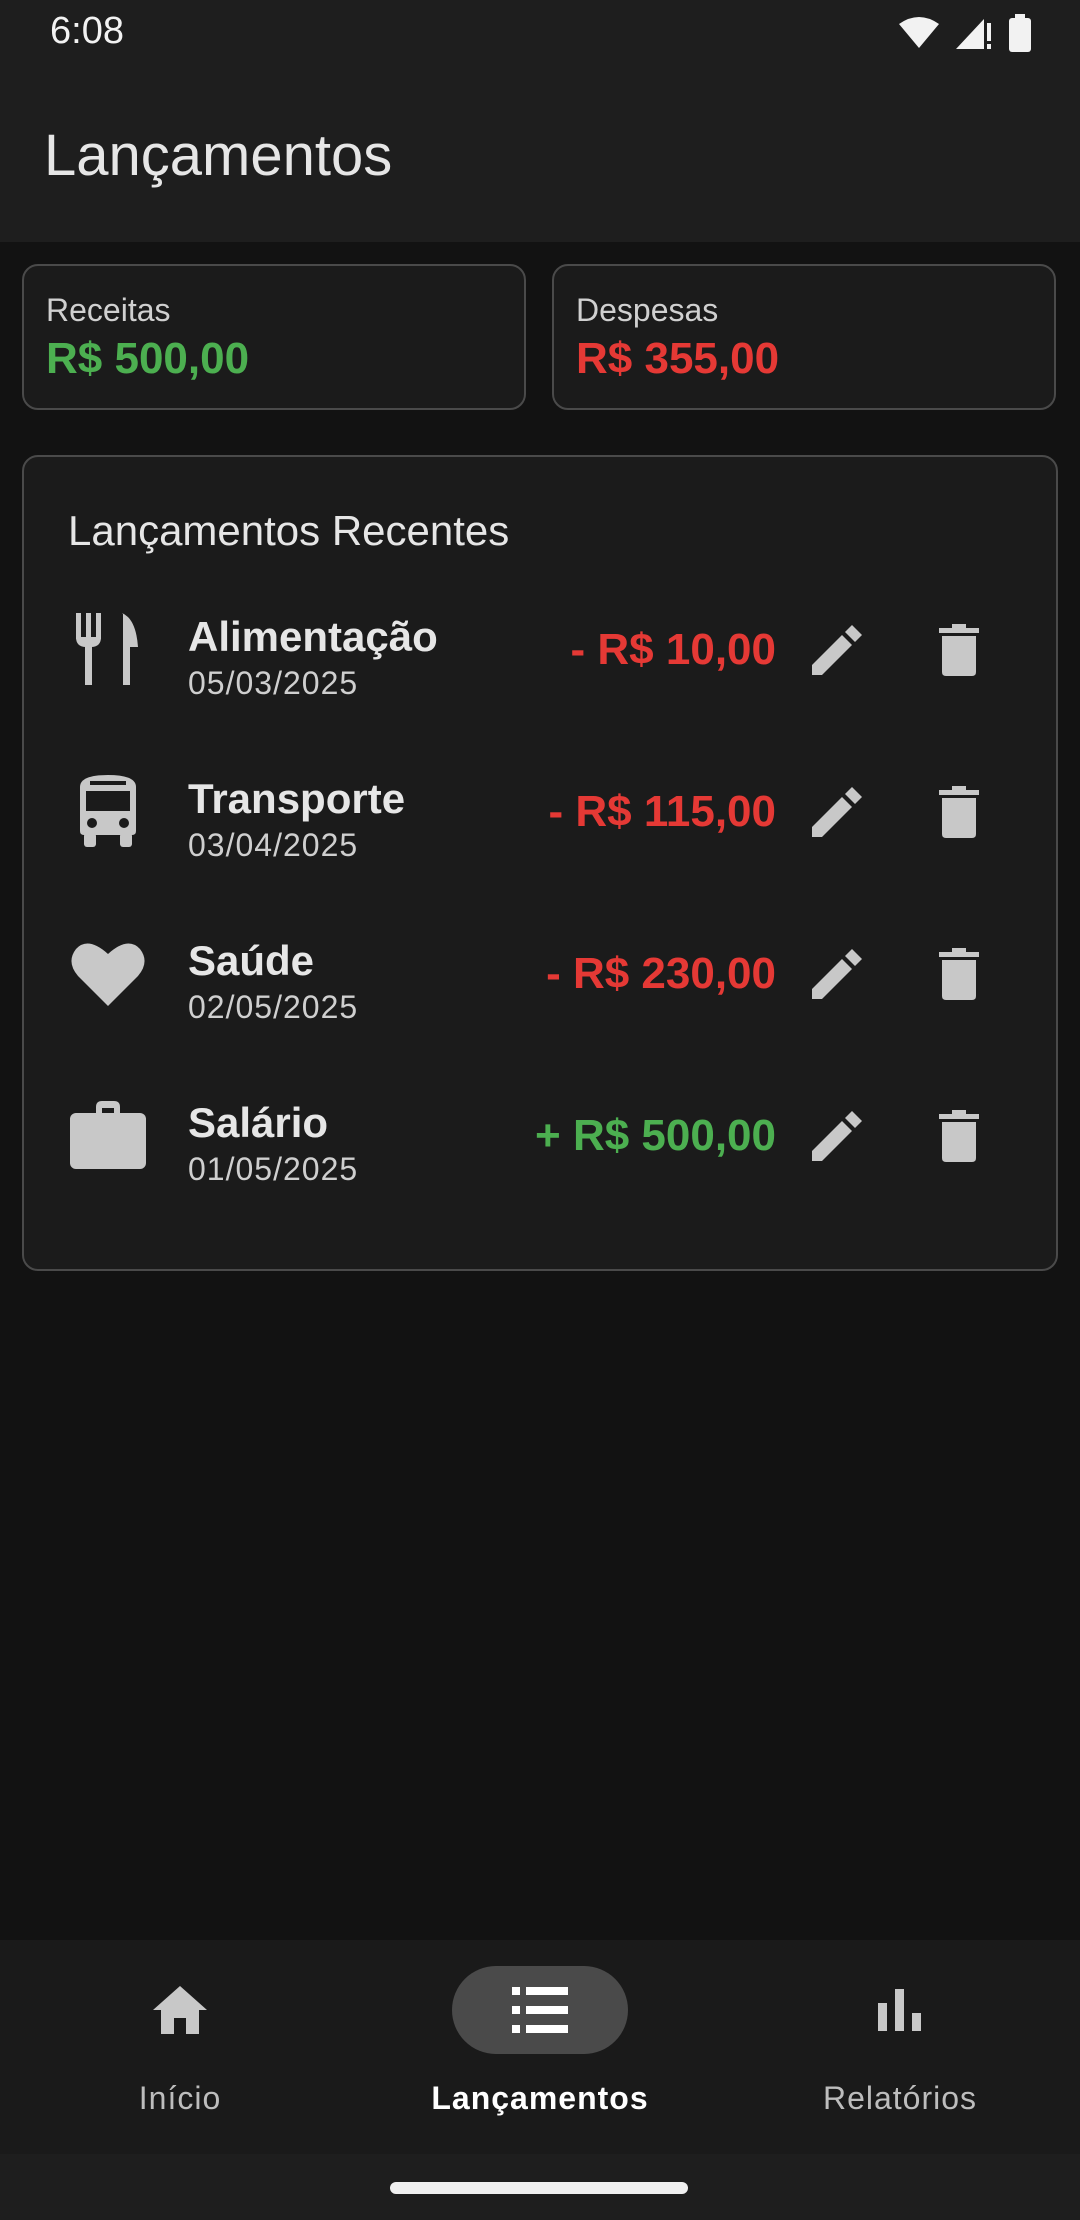 Image resolution: width=1080 pixels, height=2220 pixels. I want to click on bottom-navigation: Início Lançamentos Relatórios, so click(540, 2047).